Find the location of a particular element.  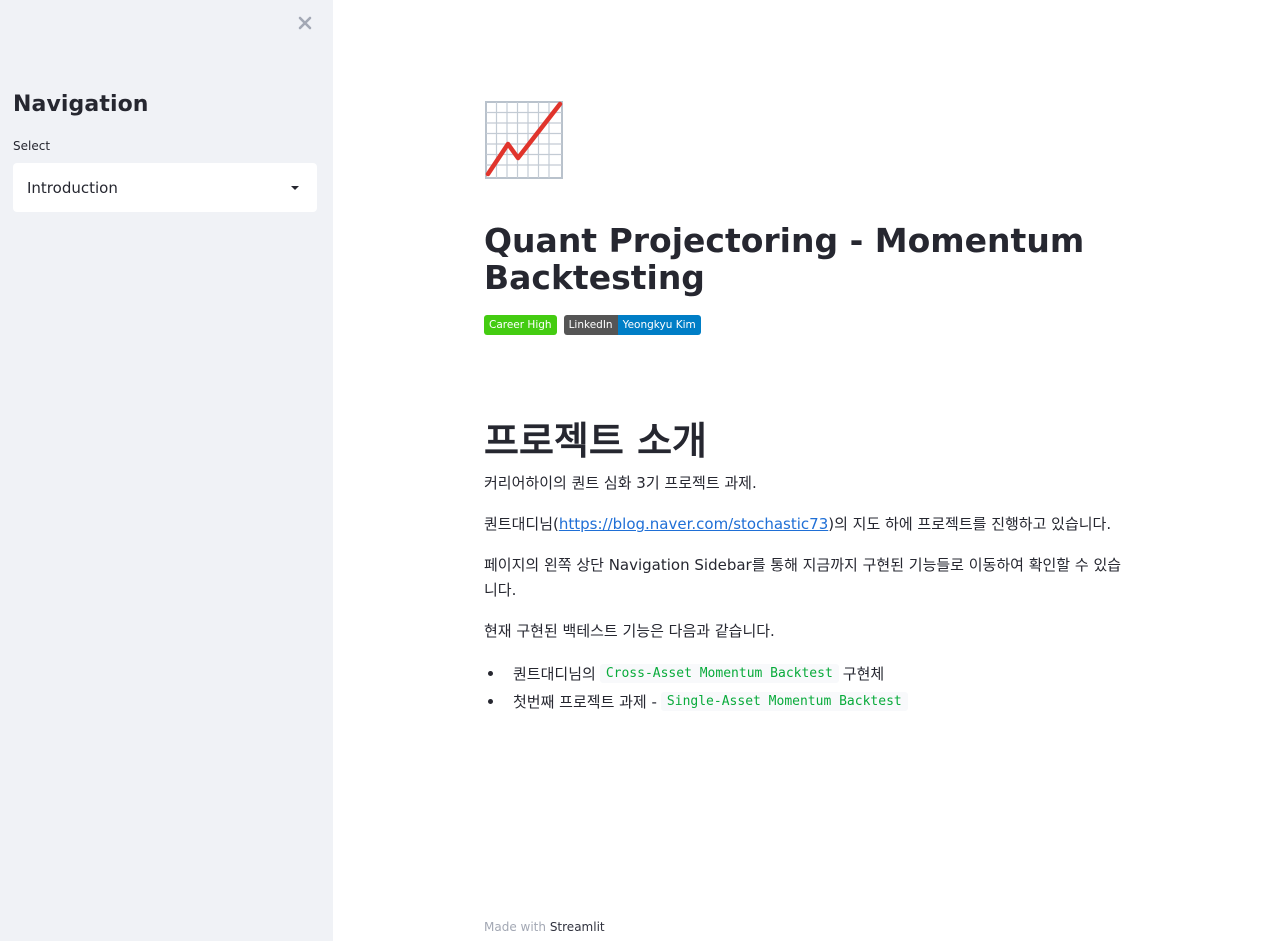

intro-paragraph: 커리어하이의 퀀트 심화 3기 프로젝트 과제. is located at coordinates (620, 483).